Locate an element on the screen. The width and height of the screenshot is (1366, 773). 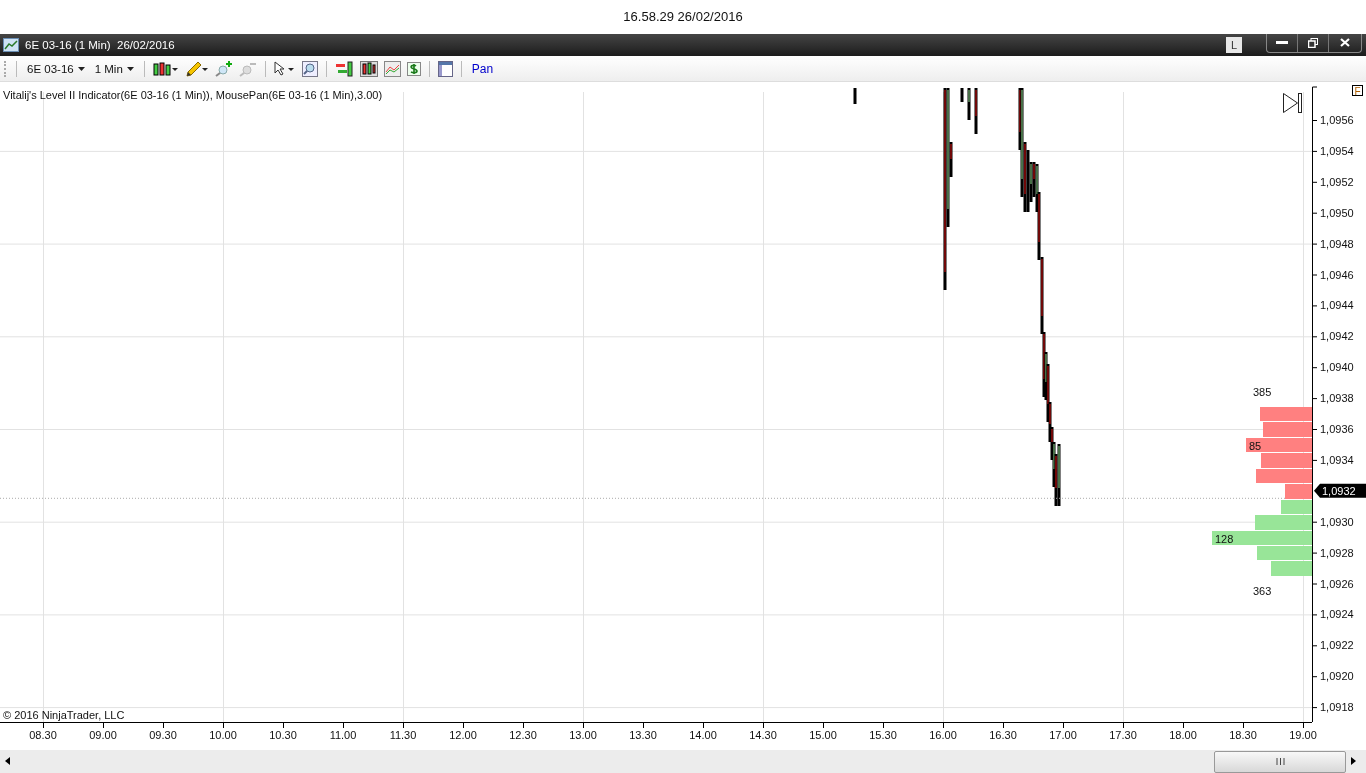
instrument-dropdown: 6E 03-16 is located at coordinates (56, 68).